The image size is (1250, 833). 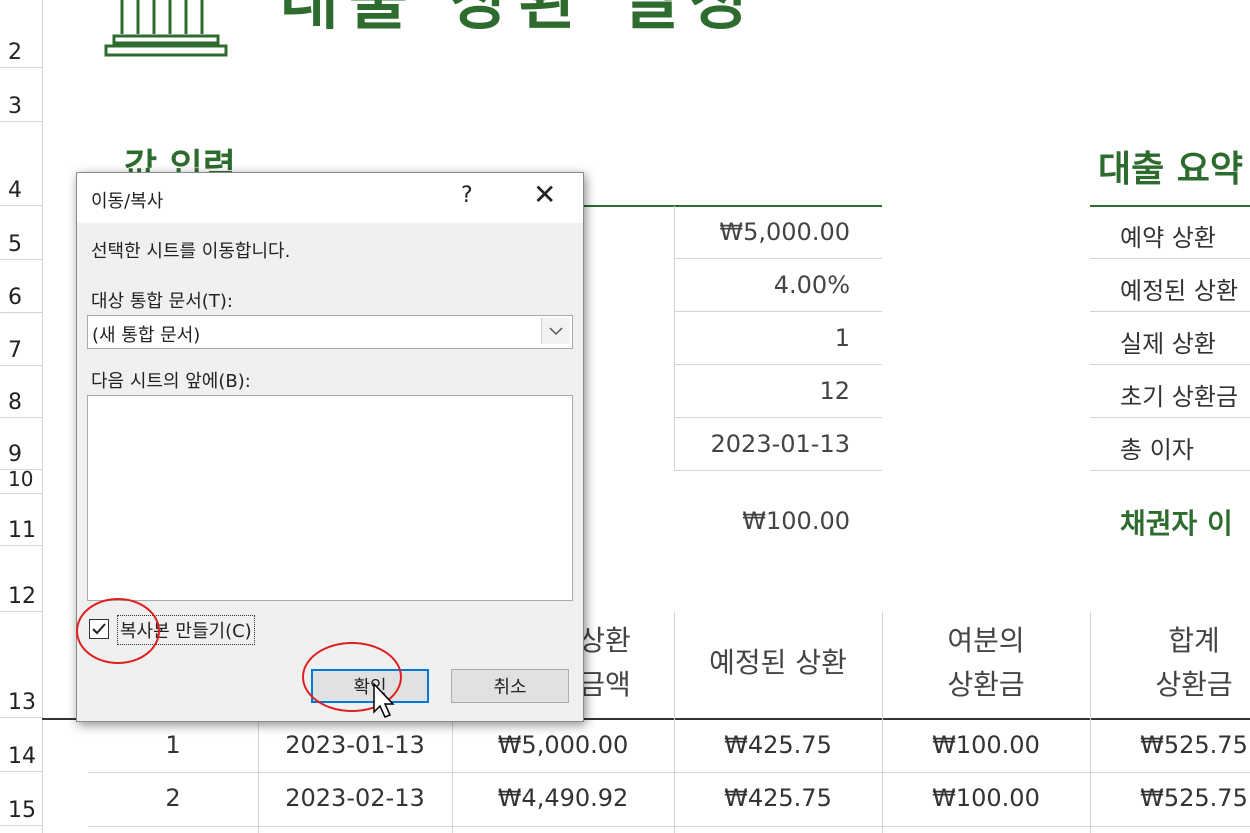 I want to click on summary-label: 실제 상환, so click(x=1168, y=344).